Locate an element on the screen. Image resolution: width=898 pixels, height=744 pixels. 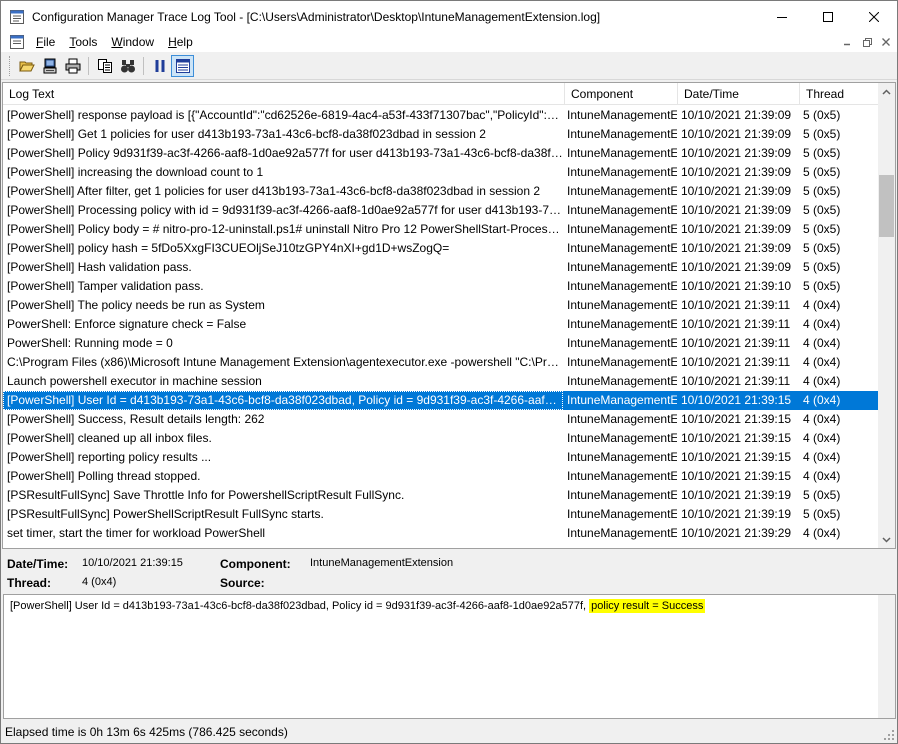
column-header-thread: Thread is located at coordinates (840, 94).